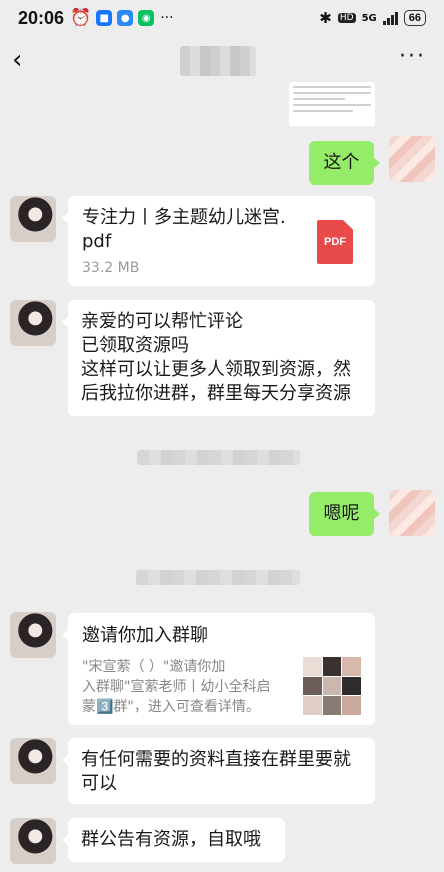 The height and width of the screenshot is (872, 444). What do you see at coordinates (27, 60) in the screenshot?
I see `back-icon: ‹` at bounding box center [27, 60].